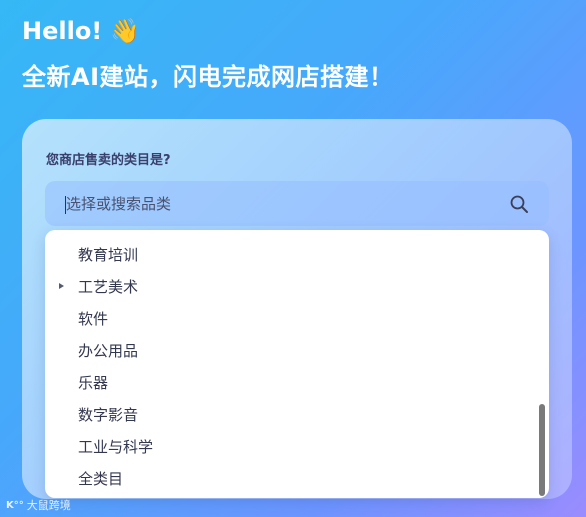 This screenshot has height=517, width=586. Describe the element at coordinates (290, 350) in the screenshot. I see `option-office-supplies: 办公用品` at that location.